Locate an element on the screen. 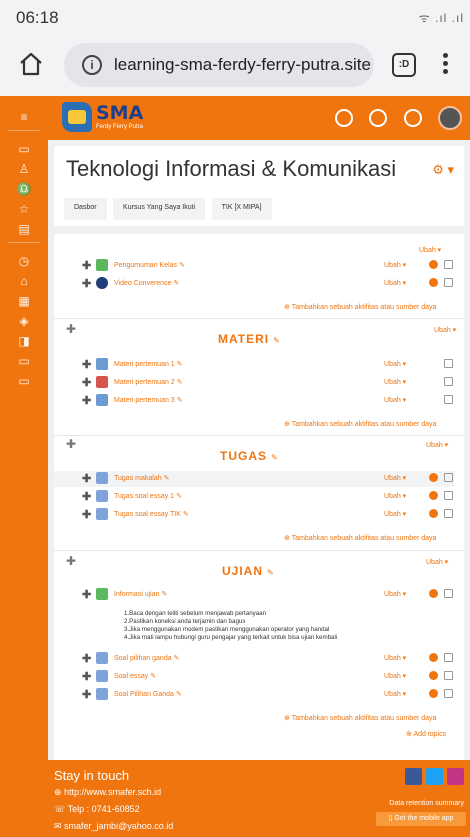 Image resolution: width=470 pixels, height=837 pixels. facebook-icon is located at coordinates (413, 776).